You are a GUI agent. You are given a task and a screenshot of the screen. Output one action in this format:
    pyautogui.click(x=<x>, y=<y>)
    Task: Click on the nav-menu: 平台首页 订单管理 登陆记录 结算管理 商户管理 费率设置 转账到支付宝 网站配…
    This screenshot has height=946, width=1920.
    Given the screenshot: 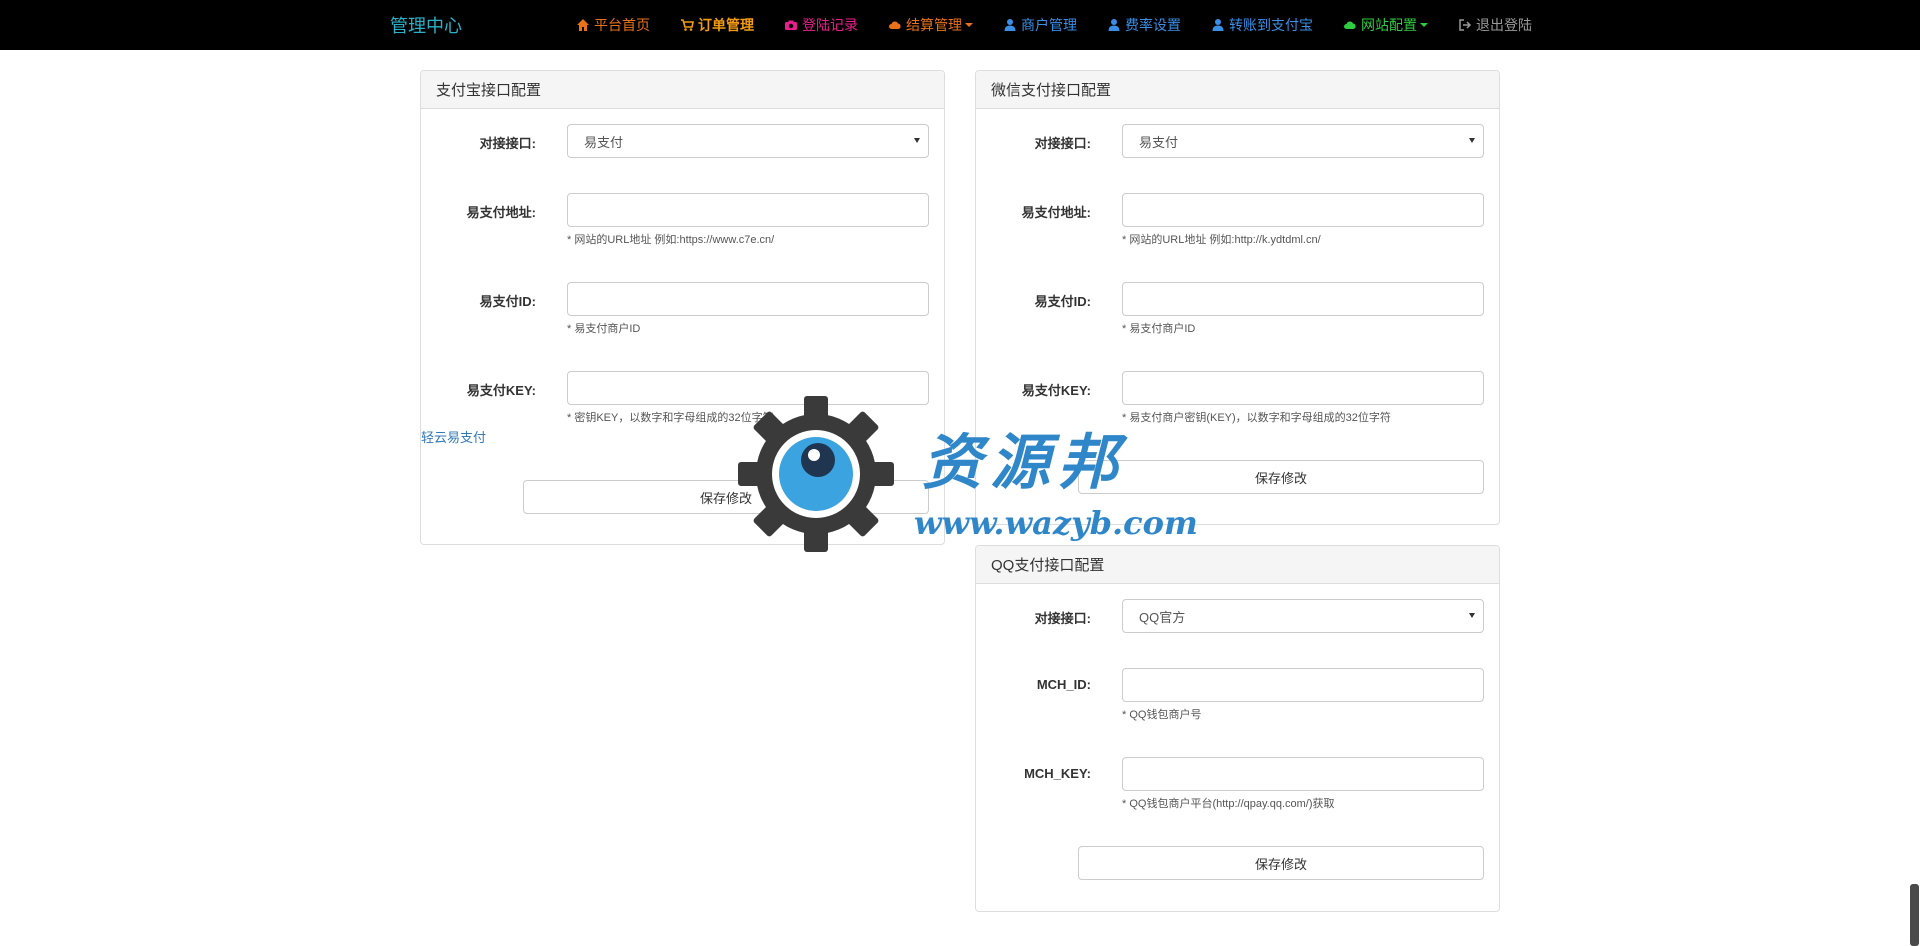 What is the action you would take?
    pyautogui.click(x=1069, y=25)
    